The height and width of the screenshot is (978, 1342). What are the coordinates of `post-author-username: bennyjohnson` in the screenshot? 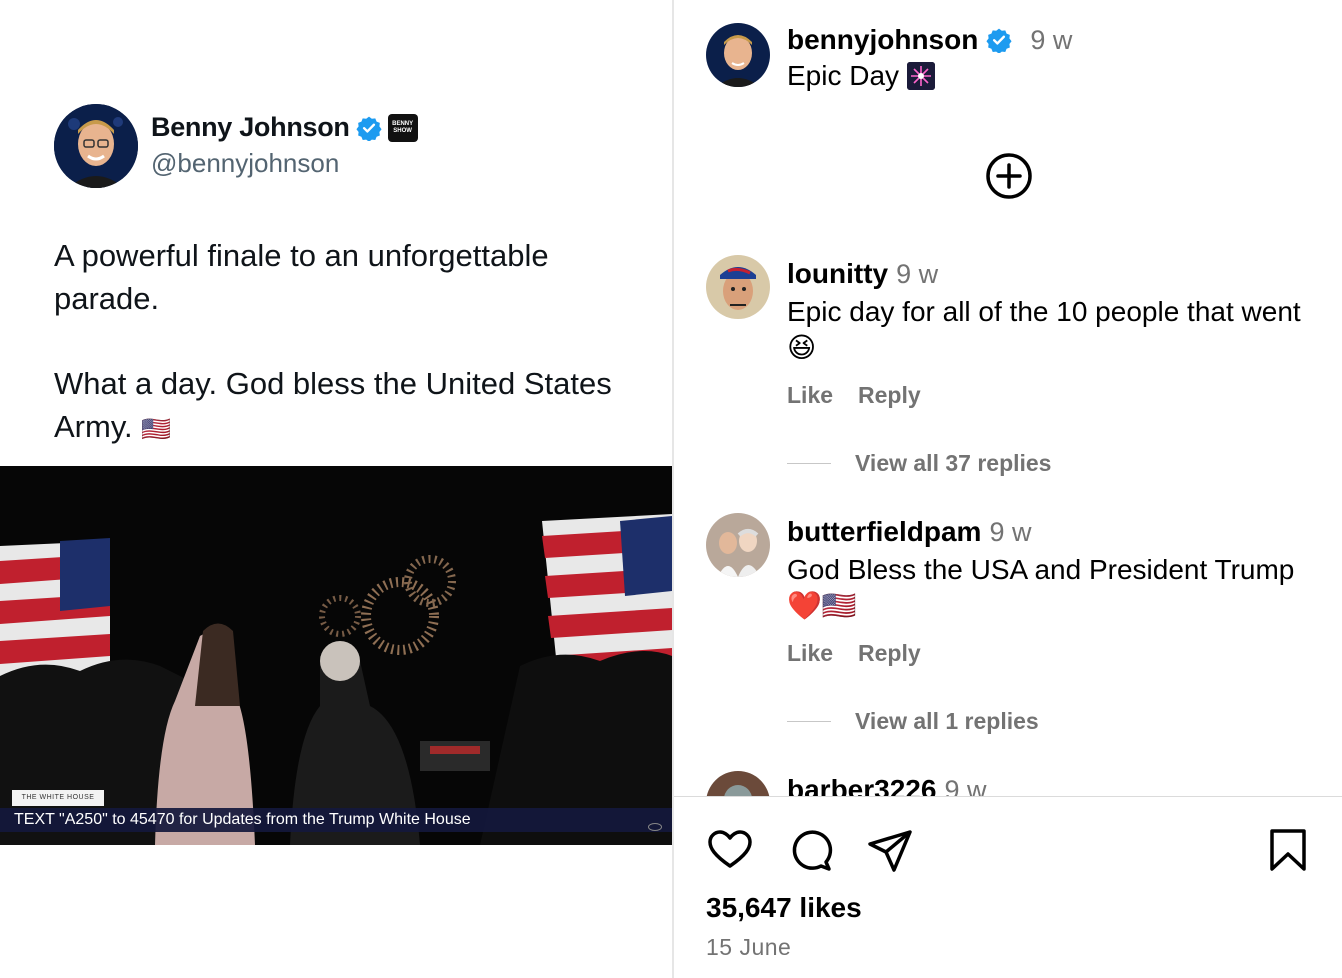 It's located at (882, 40).